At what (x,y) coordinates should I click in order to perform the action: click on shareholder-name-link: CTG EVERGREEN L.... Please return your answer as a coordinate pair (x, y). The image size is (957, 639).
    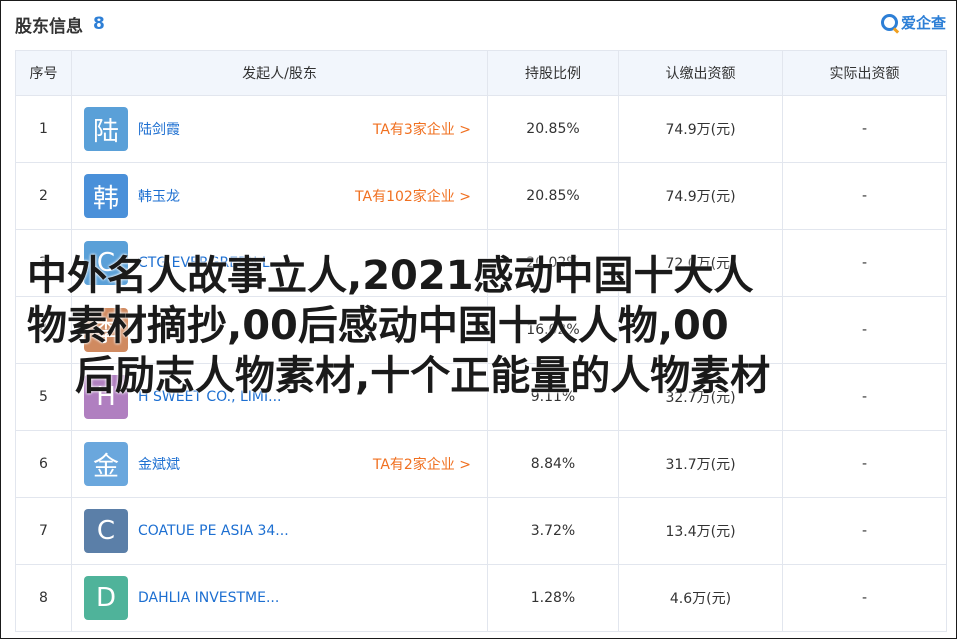
    Looking at the image, I should click on (210, 263).